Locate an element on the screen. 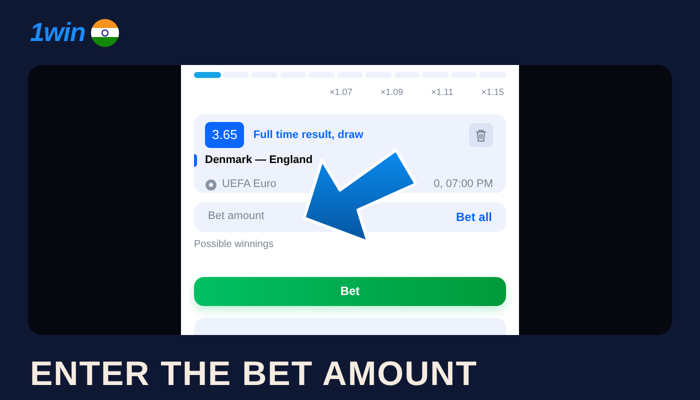 Image resolution: width=700 pixels, height=400 pixels. logo: 1win is located at coordinates (58, 32).